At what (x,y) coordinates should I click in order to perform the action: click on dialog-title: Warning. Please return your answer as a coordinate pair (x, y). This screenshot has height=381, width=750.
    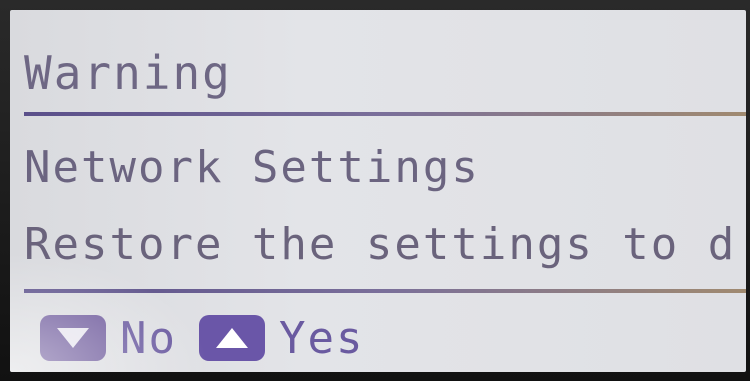
    Looking at the image, I should click on (128, 73).